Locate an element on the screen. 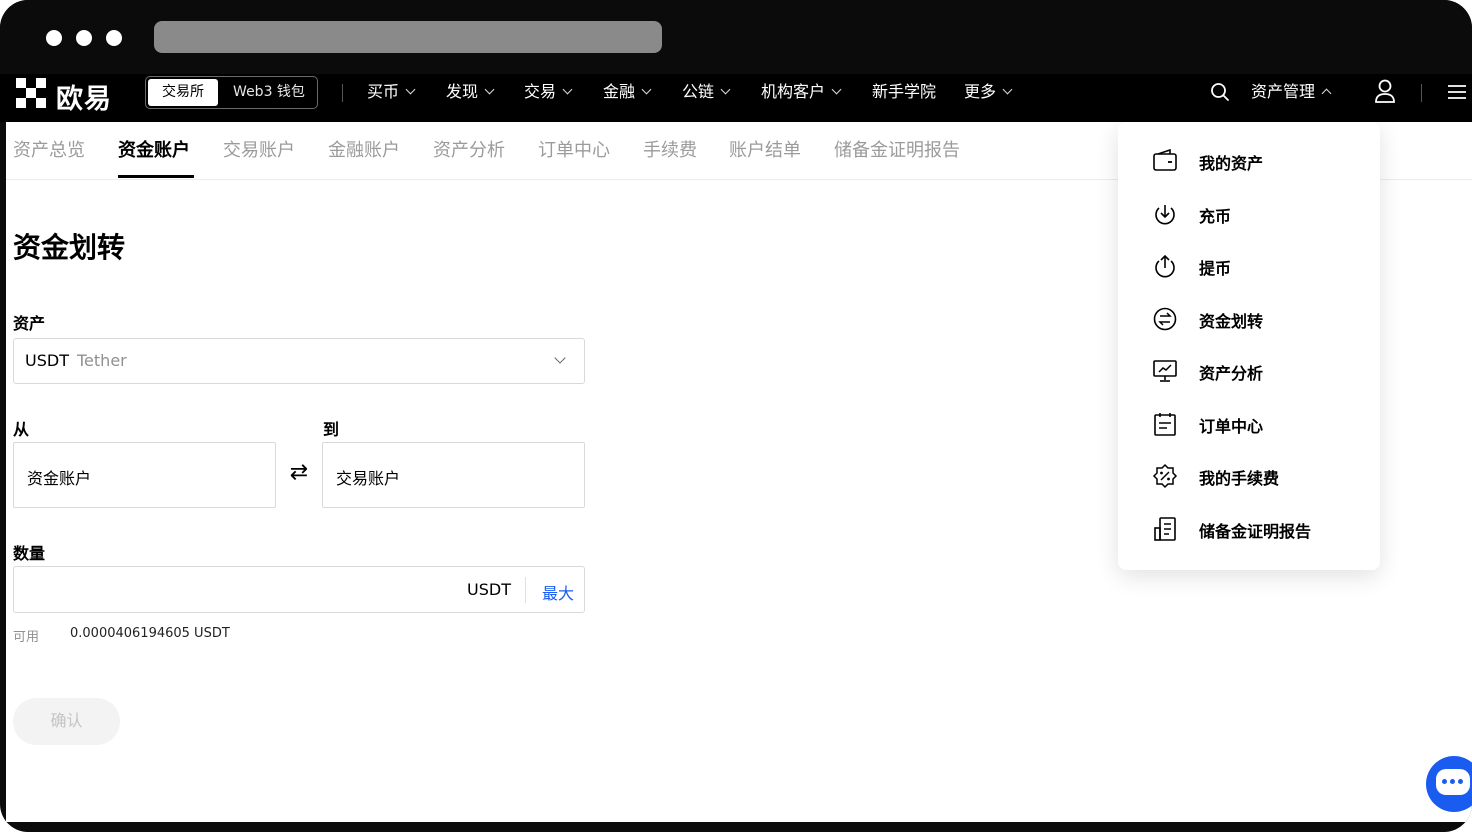  tab-asset-overview: 资产总览 is located at coordinates (49, 149).